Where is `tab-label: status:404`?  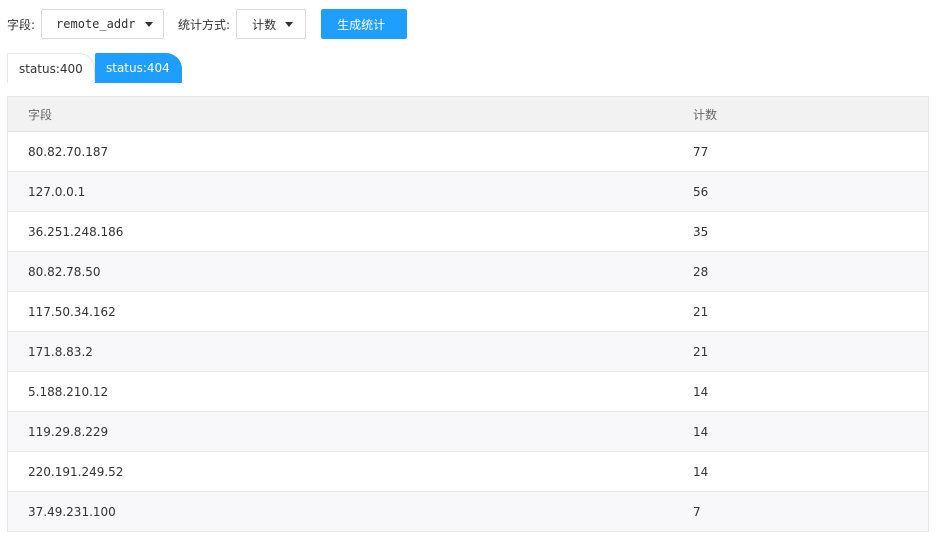 tab-label: status:404 is located at coordinates (138, 68).